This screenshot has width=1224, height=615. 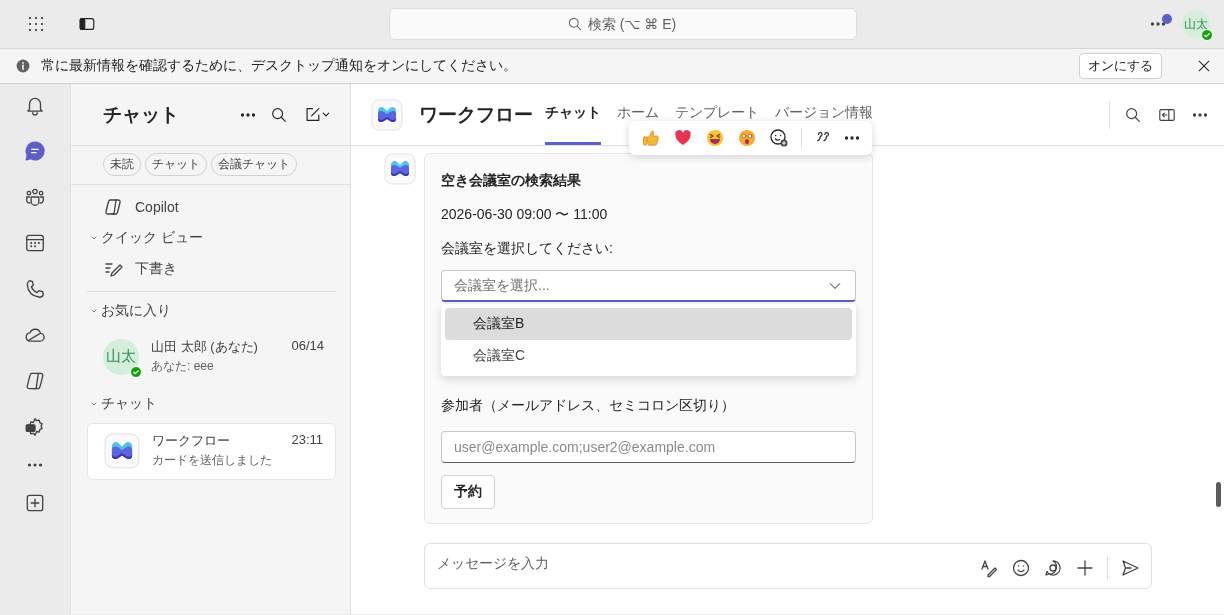 What do you see at coordinates (779, 138) in the screenshot?
I see `add-reaction-icon` at bounding box center [779, 138].